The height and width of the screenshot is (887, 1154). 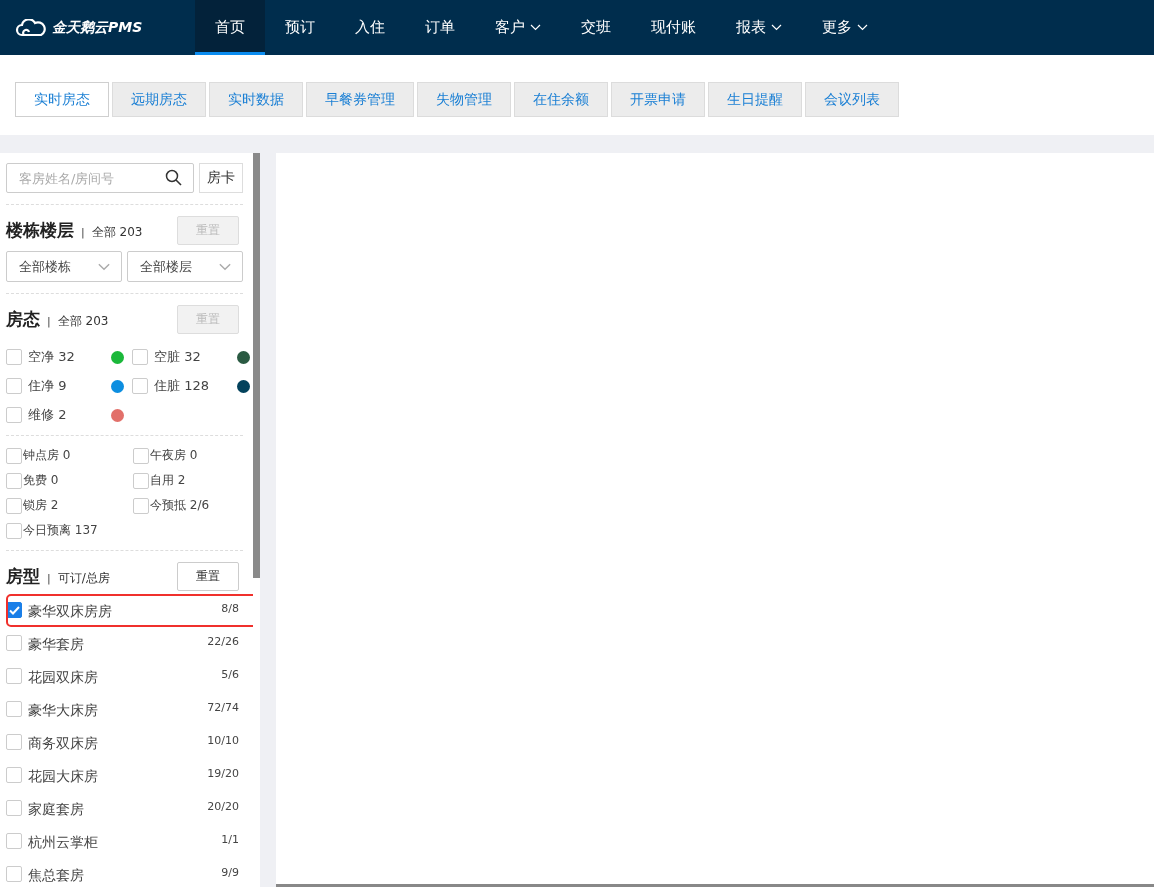 What do you see at coordinates (41, 505) in the screenshot?
I see `filter-label: 锁房 2` at bounding box center [41, 505].